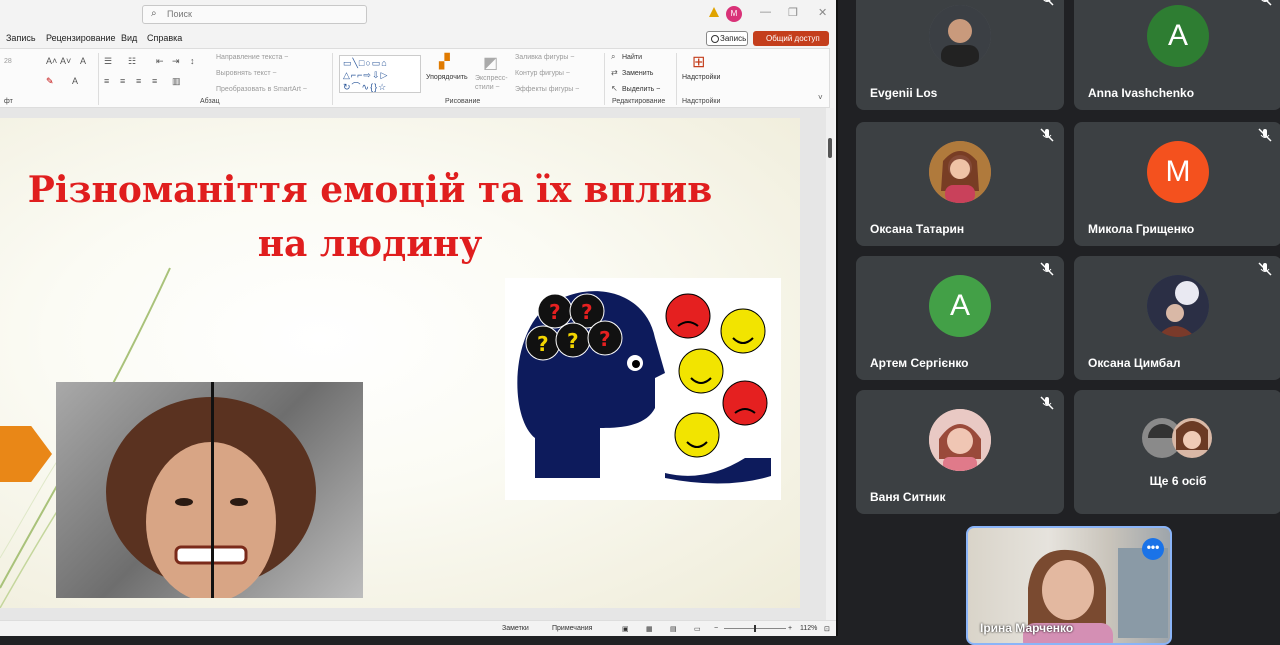  What do you see at coordinates (122, 81) in the screenshot?
I see `align-center-icon: ≡` at bounding box center [122, 81].